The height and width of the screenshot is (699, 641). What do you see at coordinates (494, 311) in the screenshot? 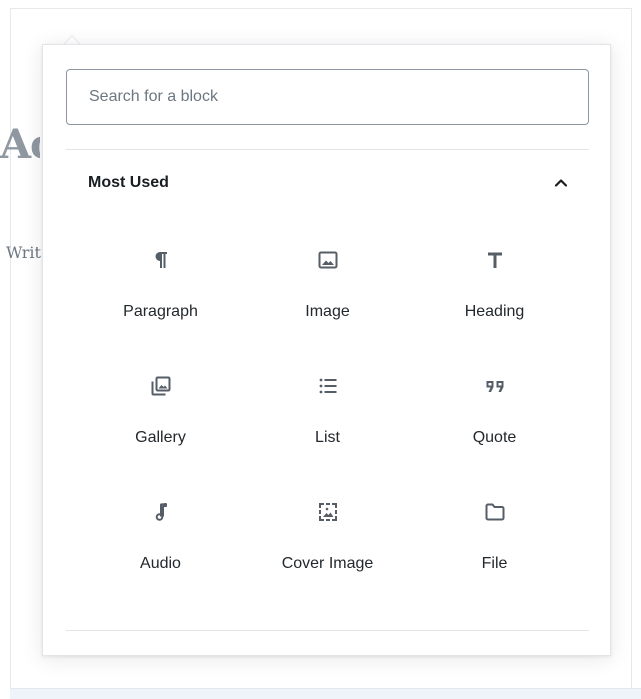
I see `block-label: Heading` at bounding box center [494, 311].